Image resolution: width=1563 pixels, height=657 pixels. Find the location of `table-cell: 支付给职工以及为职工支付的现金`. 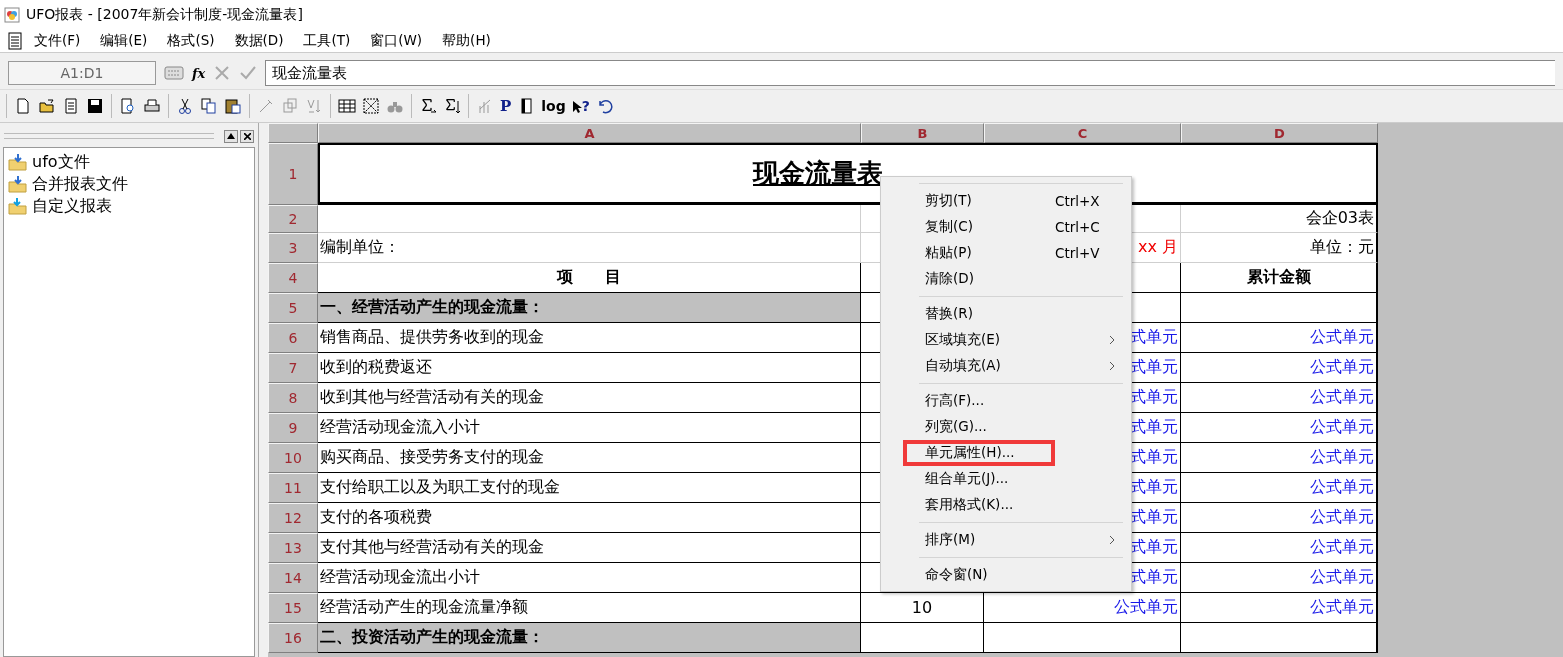

table-cell: 支付给职工以及为职工支付的现金 is located at coordinates (589, 488).